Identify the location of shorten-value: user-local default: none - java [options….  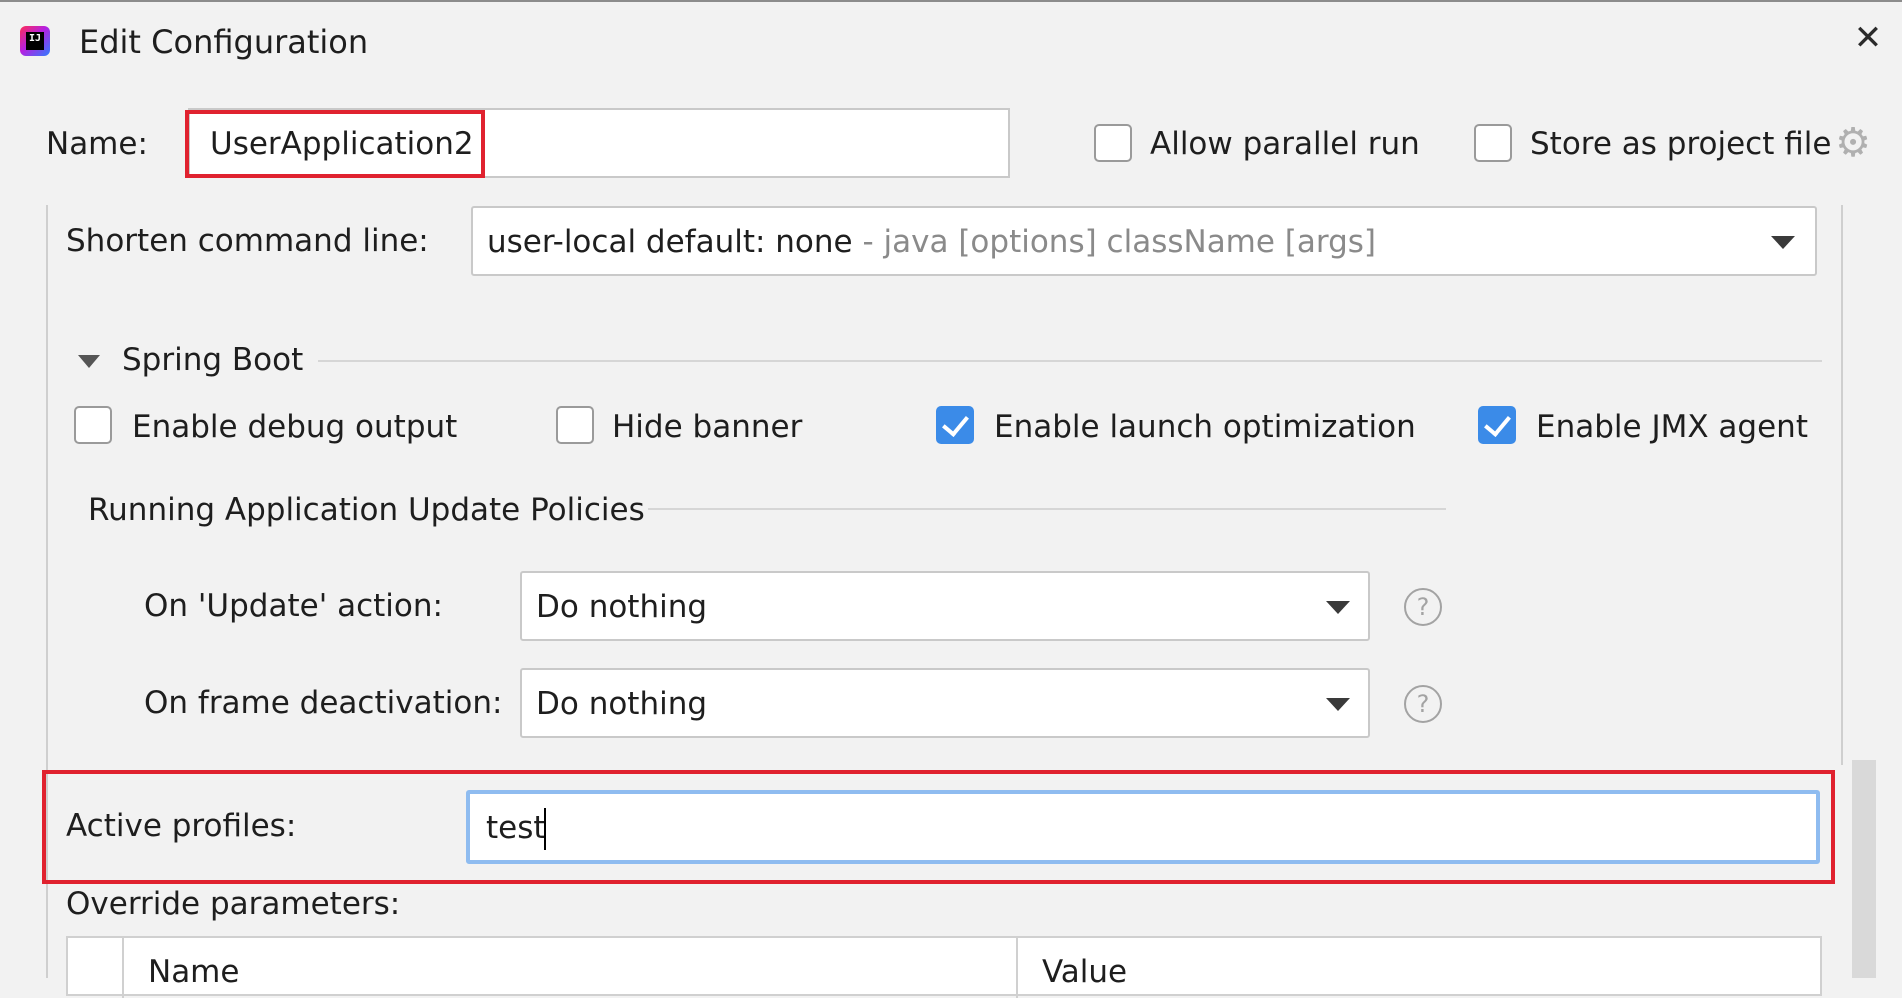
(932, 242).